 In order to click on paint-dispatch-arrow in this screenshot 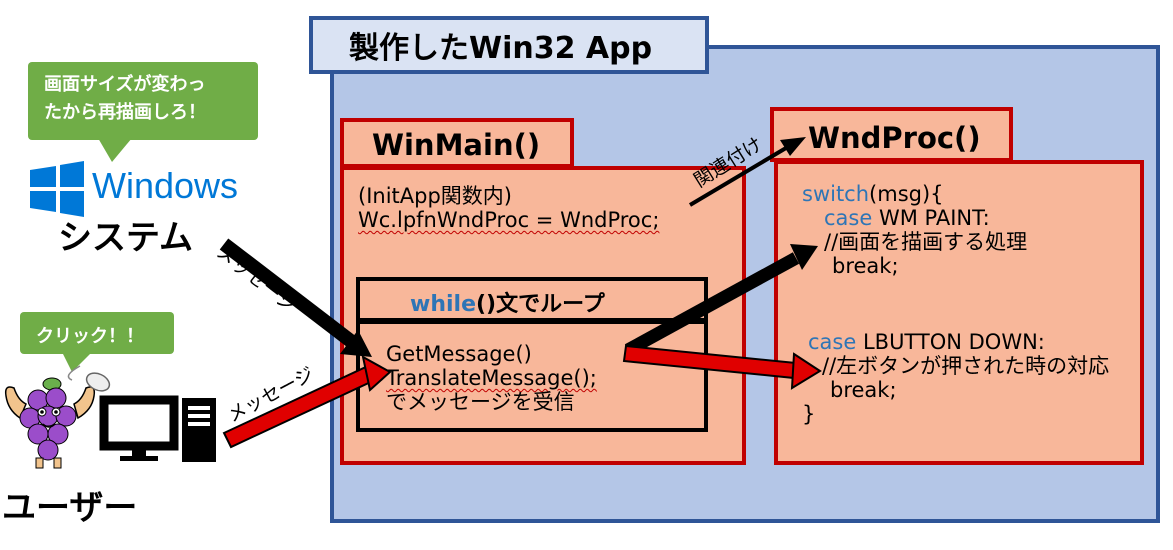, I will do `click(721, 300)`.